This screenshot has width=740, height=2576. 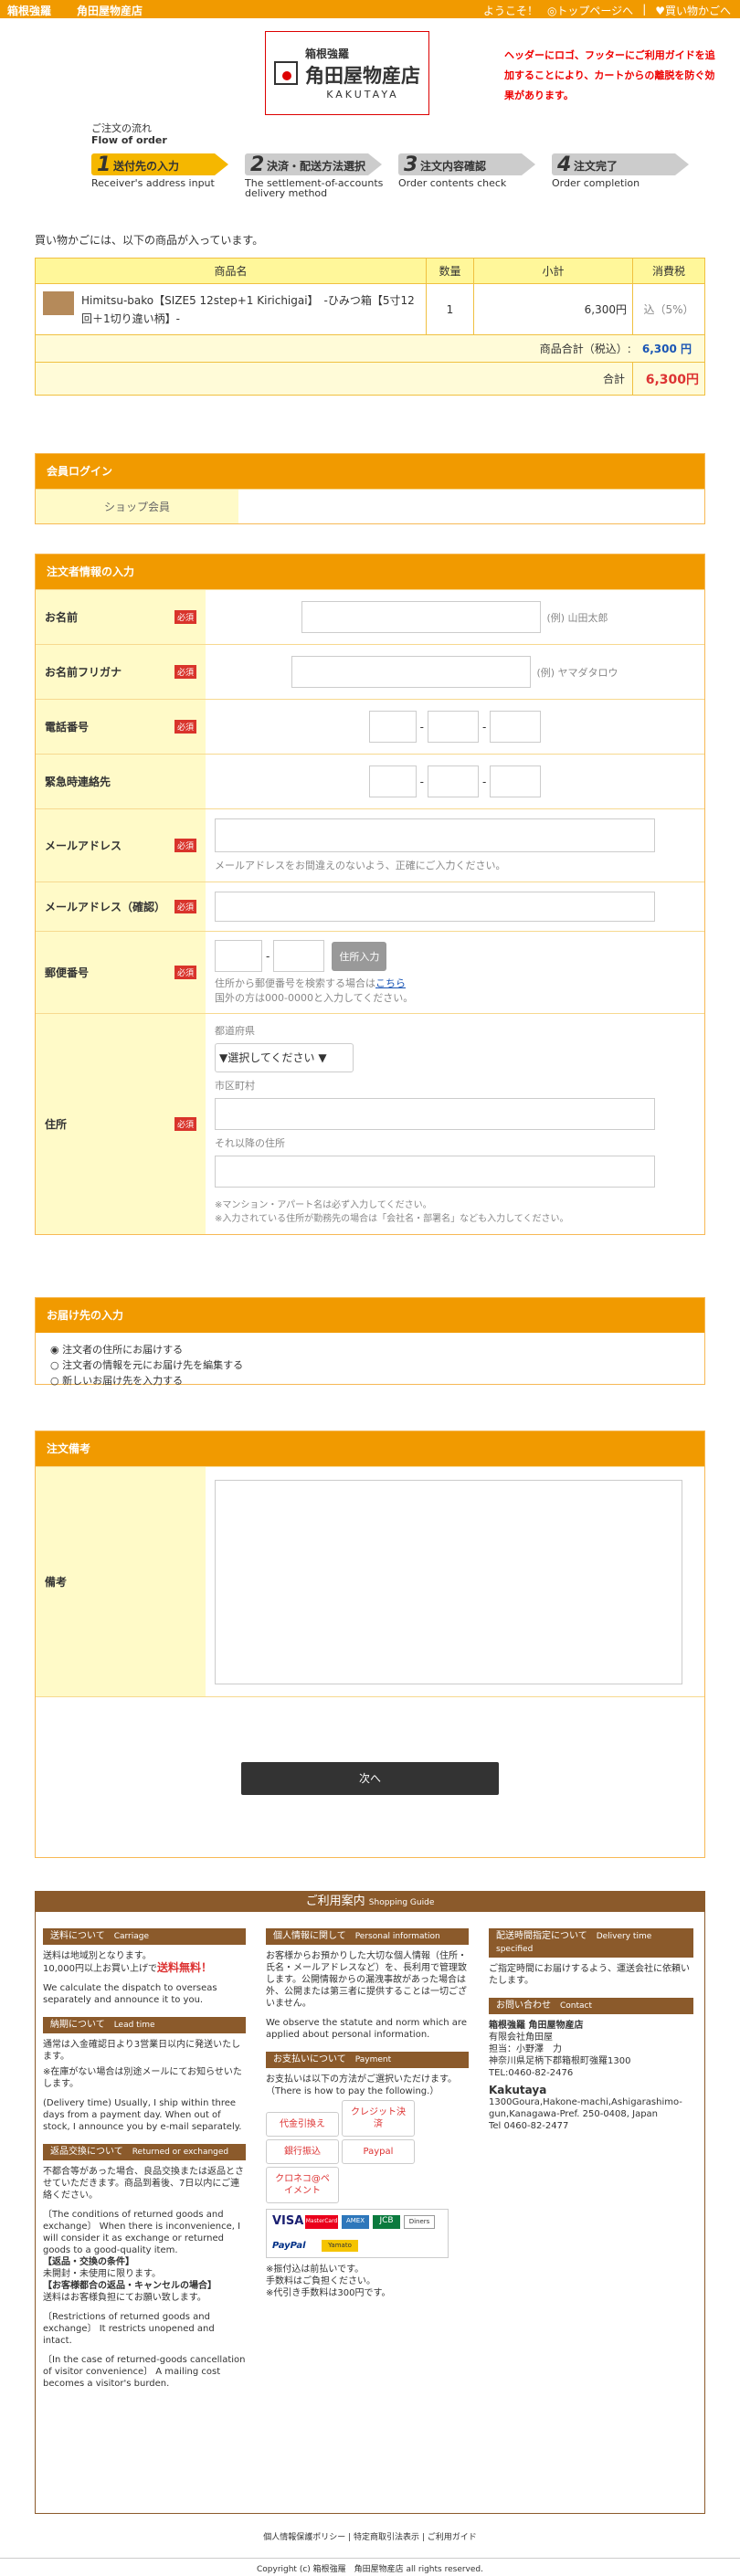 I want to click on yamato-icon: Yamato, so click(x=340, y=2246).